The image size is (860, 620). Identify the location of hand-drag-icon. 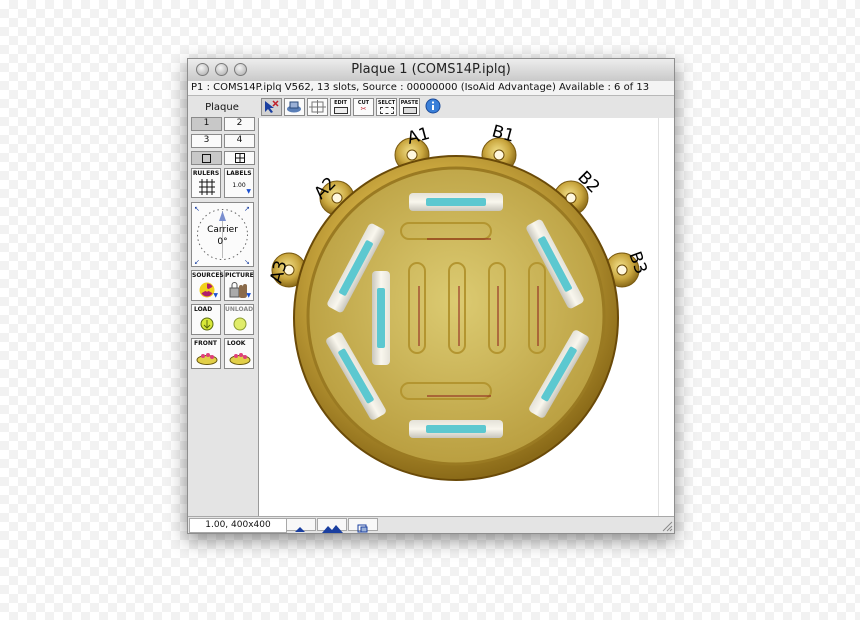
(294, 107).